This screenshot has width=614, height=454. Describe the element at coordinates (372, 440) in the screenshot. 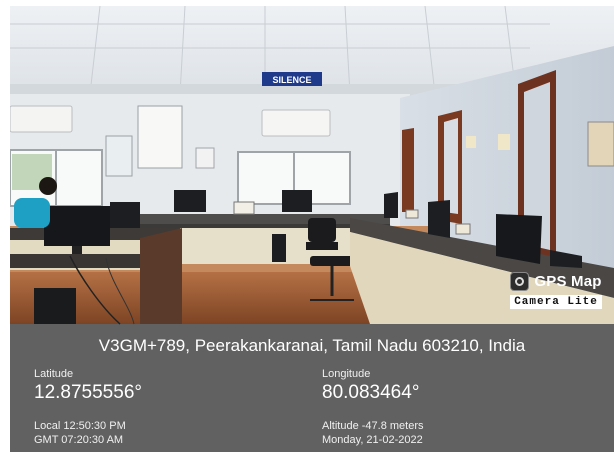

I see `date-text: Monday, 21-02-2022` at that location.